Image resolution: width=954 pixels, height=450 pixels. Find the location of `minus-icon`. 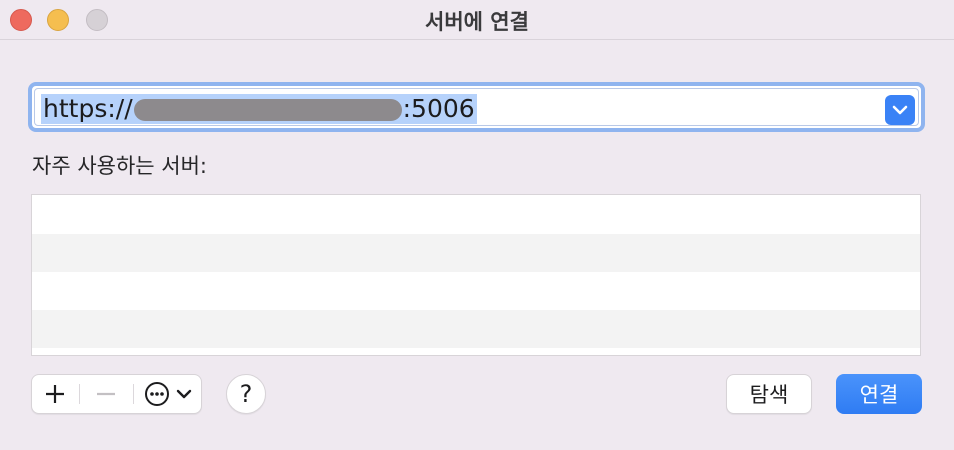

minus-icon is located at coordinates (106, 394).